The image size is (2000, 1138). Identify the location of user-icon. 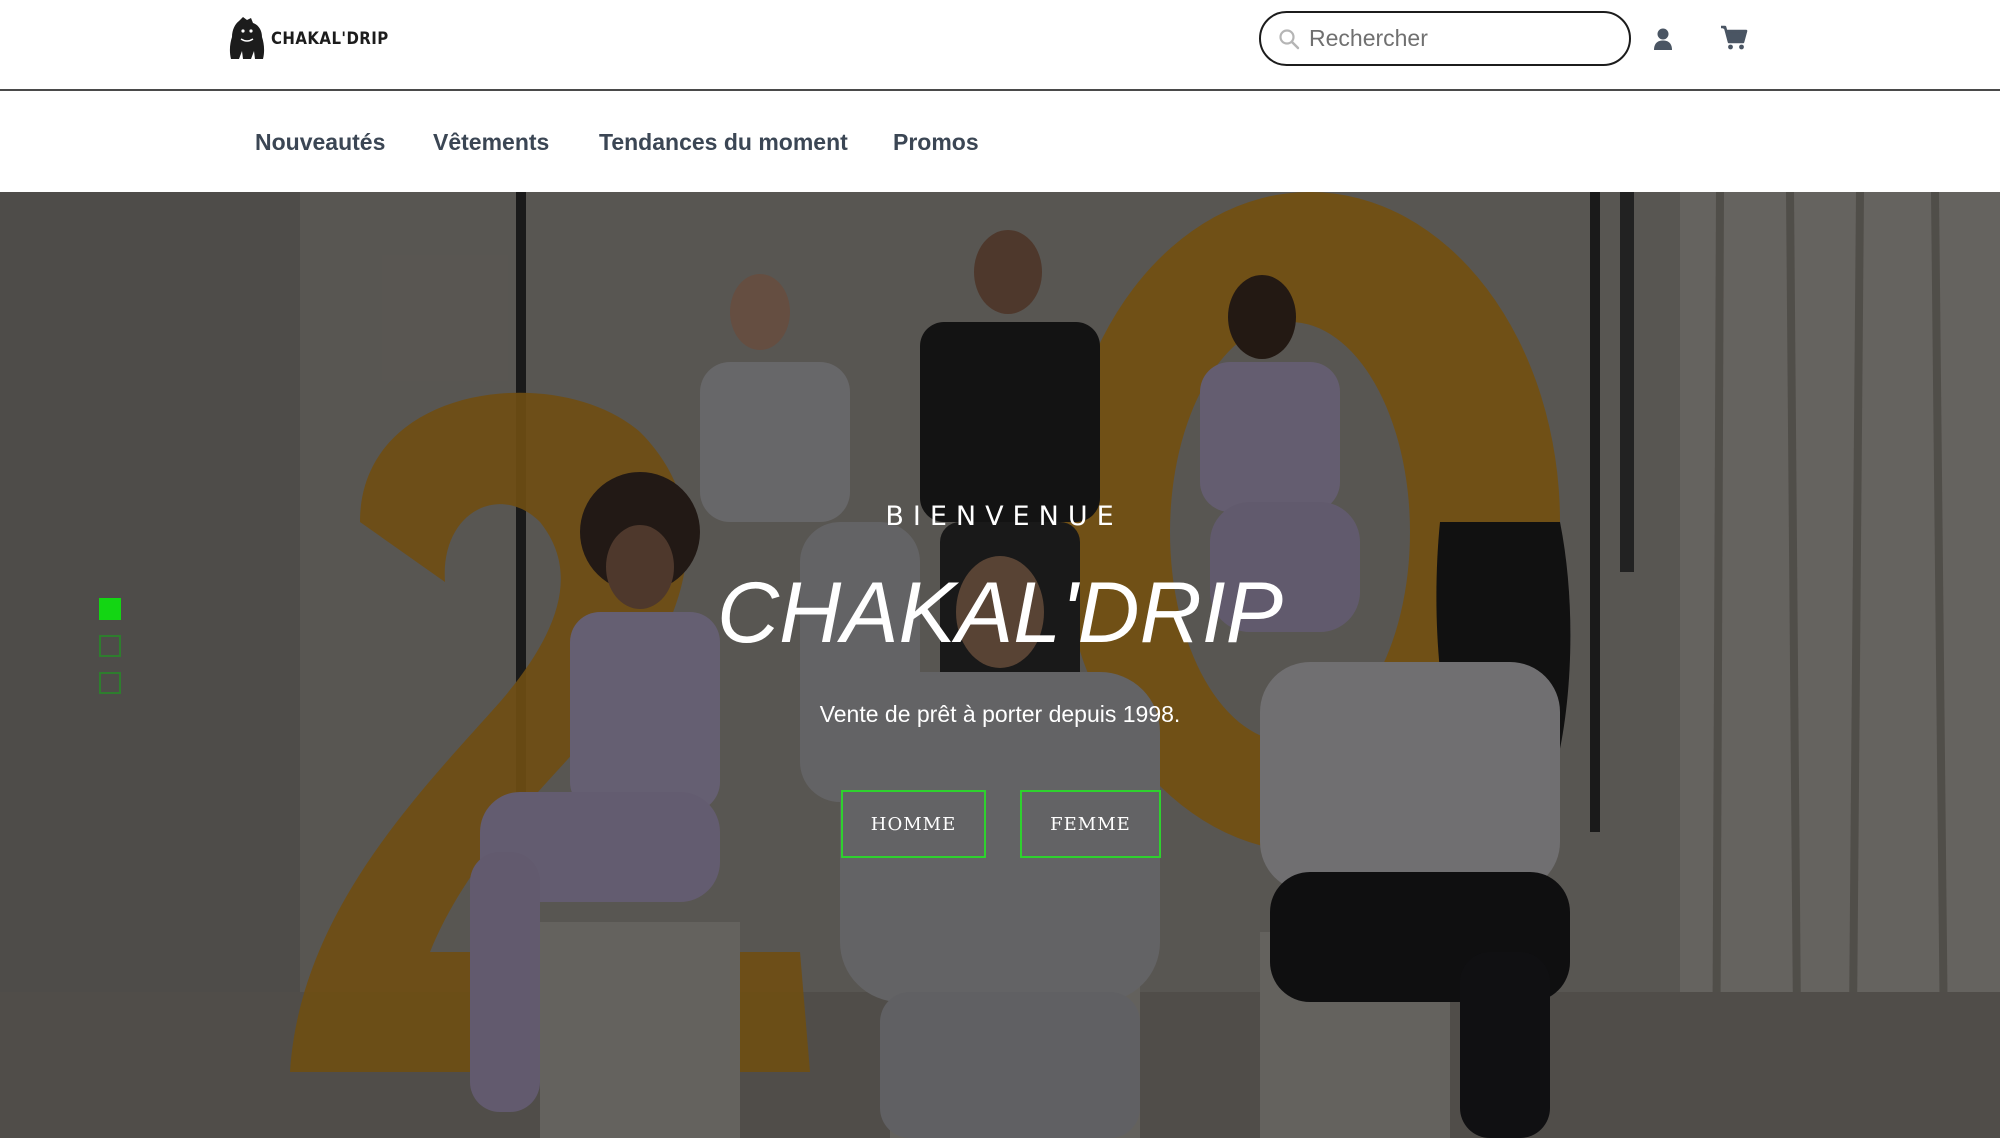
(1663, 39).